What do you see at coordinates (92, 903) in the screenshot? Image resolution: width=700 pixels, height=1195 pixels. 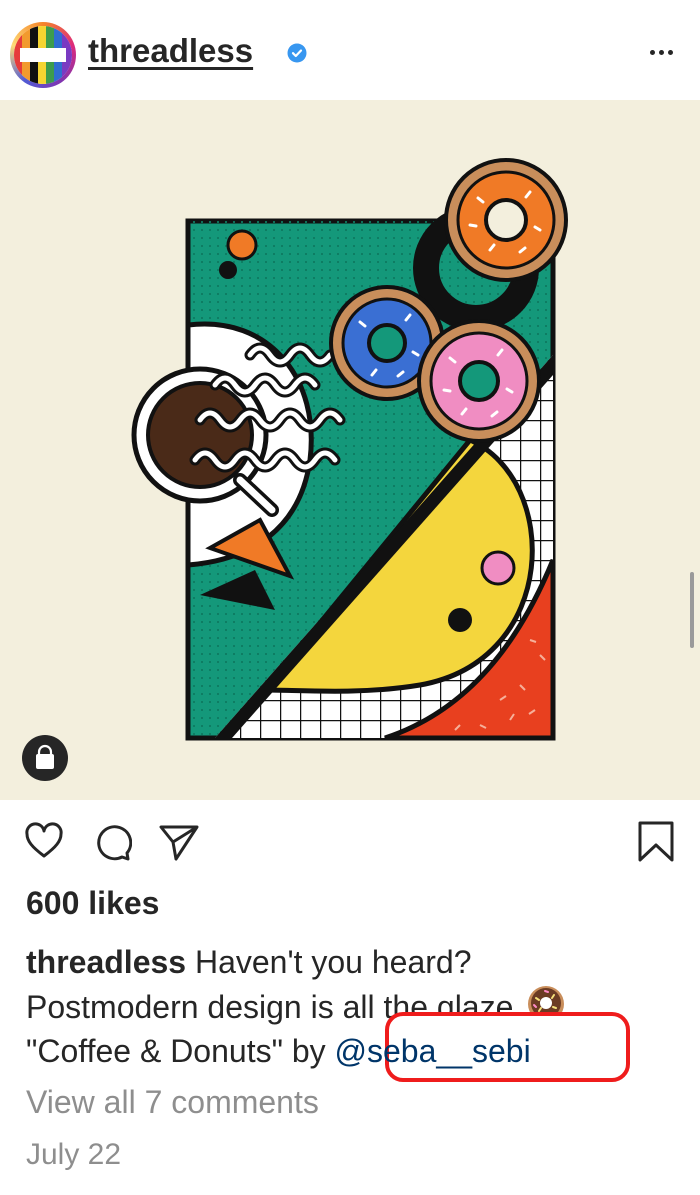 I see `likes-count: 600 likes` at bounding box center [92, 903].